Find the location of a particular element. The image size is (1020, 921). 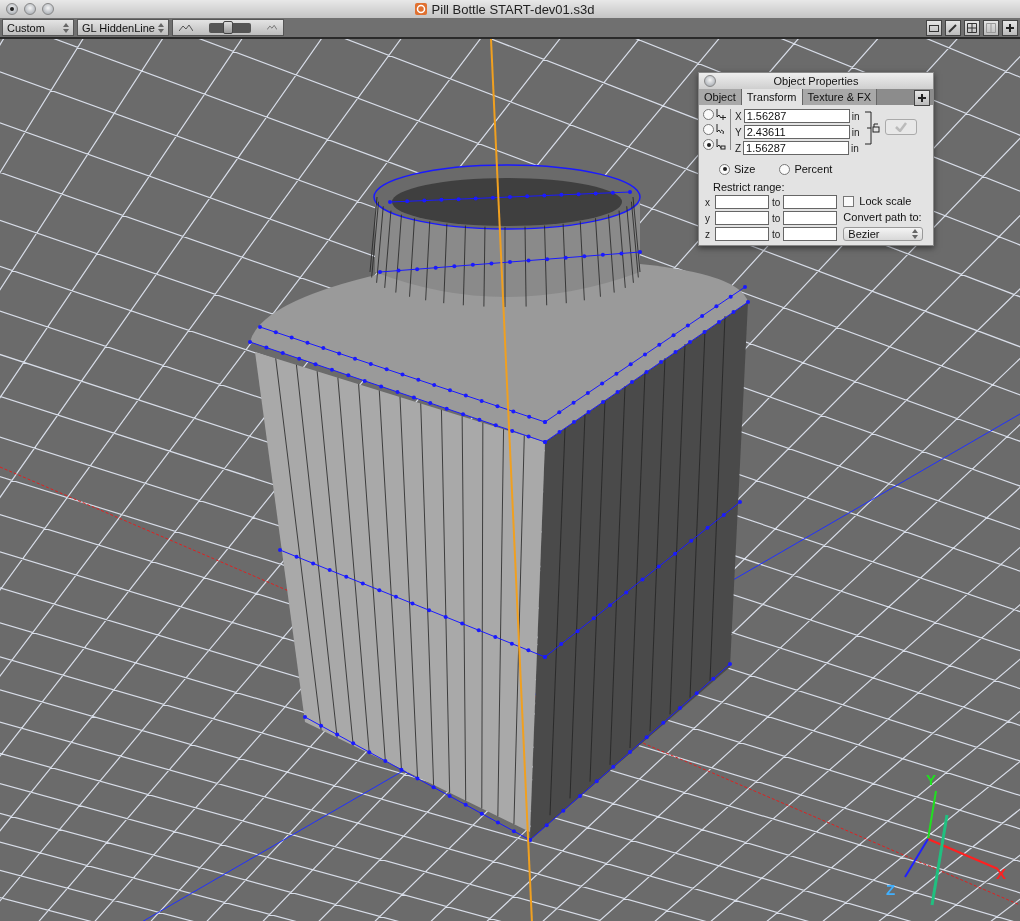

two-pane-icon is located at coordinates (991, 27).